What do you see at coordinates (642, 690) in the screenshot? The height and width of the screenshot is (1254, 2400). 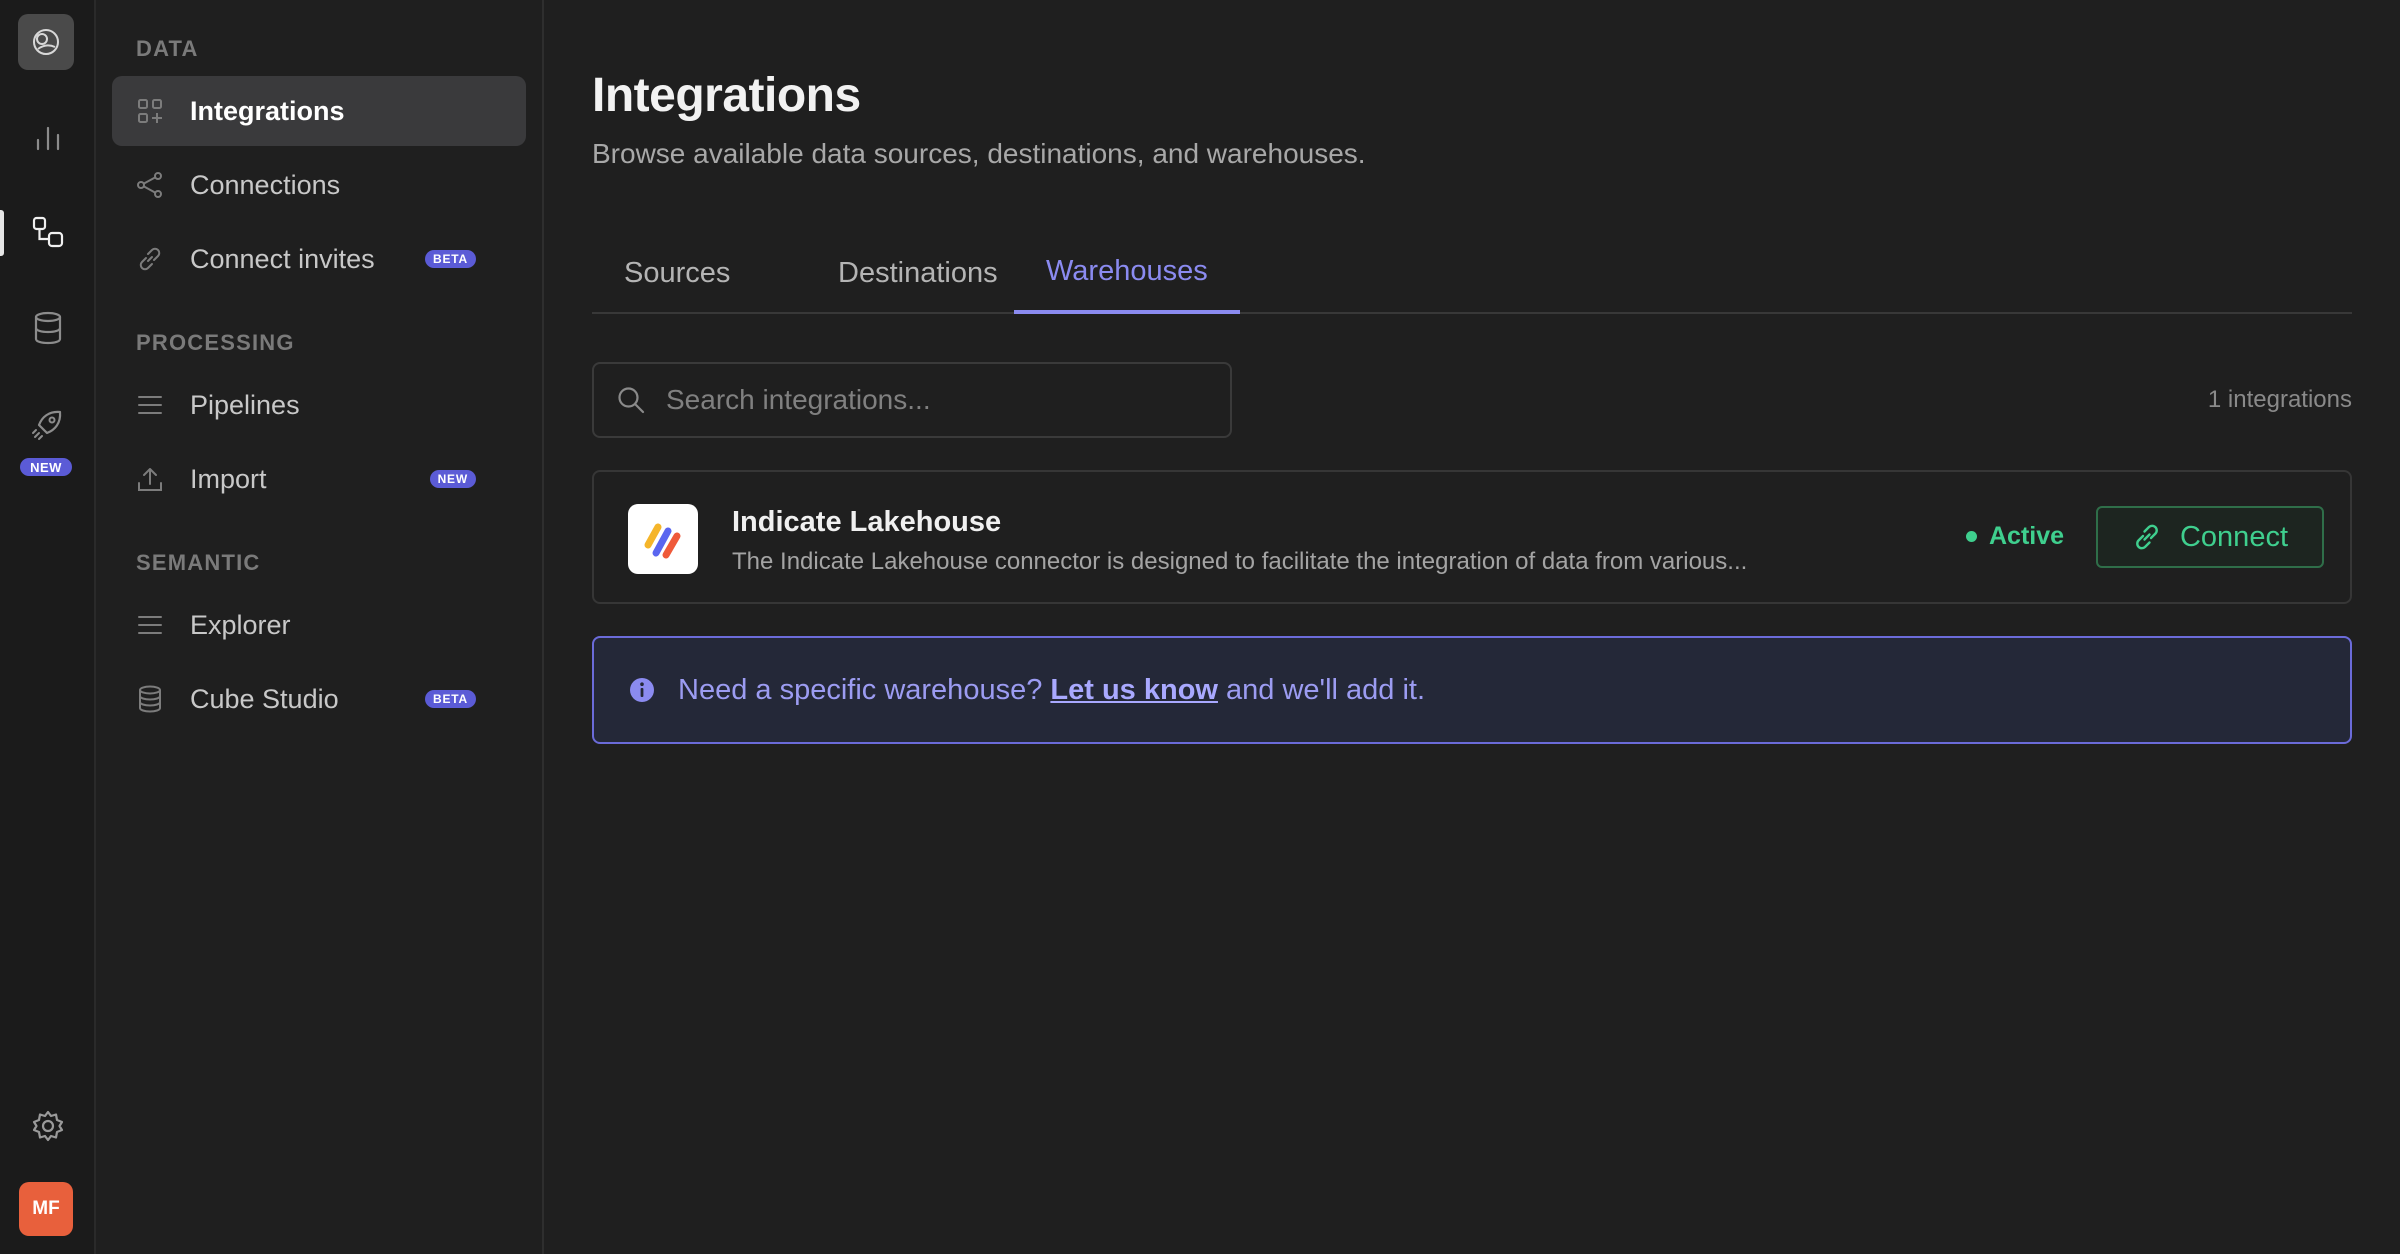 I see `info-icon` at bounding box center [642, 690].